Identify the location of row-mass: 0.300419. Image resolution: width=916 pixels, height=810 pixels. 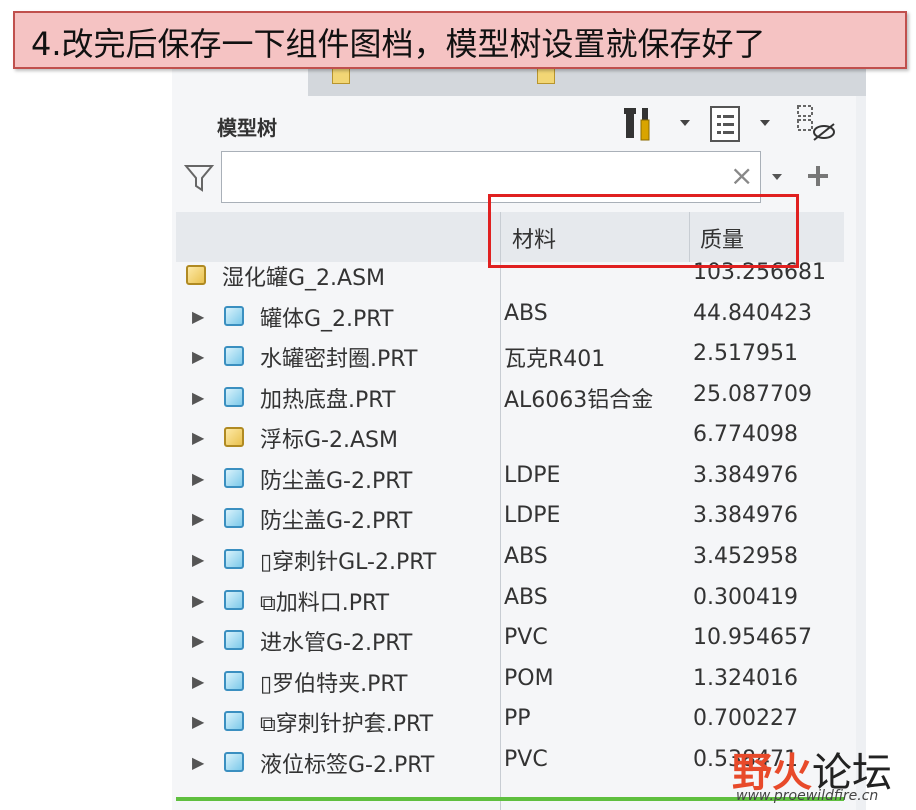
(745, 597).